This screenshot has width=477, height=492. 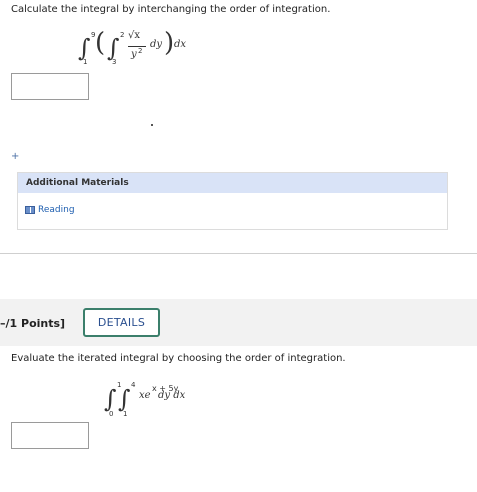 I want to click on inner-upper-limit-2: 4, so click(x=133, y=385).